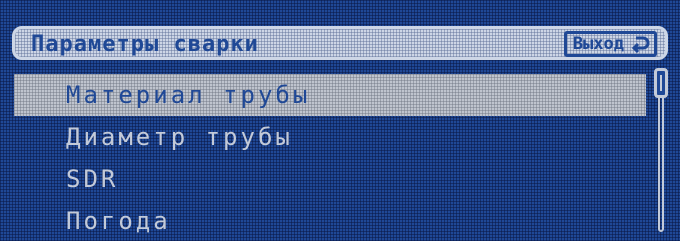 This screenshot has height=241, width=680. I want to click on menu-item-label: Материал трубы, so click(188, 95).